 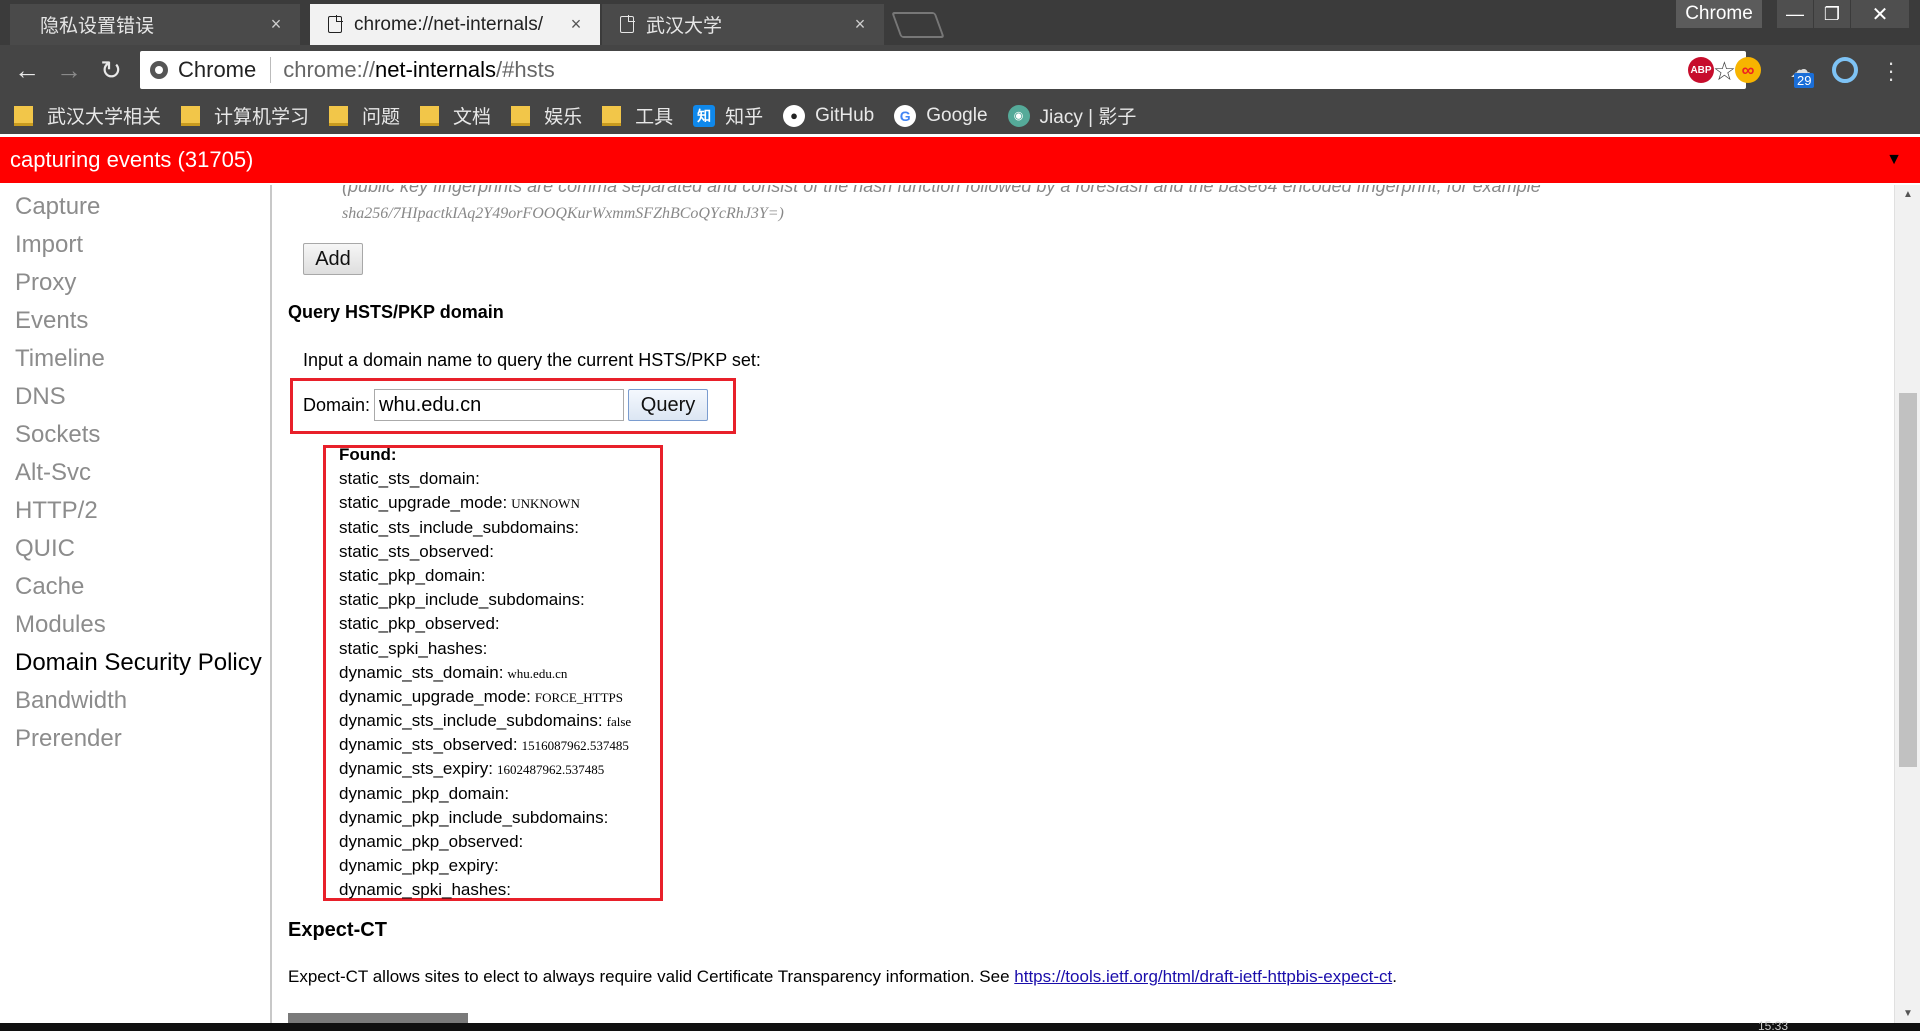 What do you see at coordinates (1908, 580) in the screenshot?
I see `scrollbar-thumb` at bounding box center [1908, 580].